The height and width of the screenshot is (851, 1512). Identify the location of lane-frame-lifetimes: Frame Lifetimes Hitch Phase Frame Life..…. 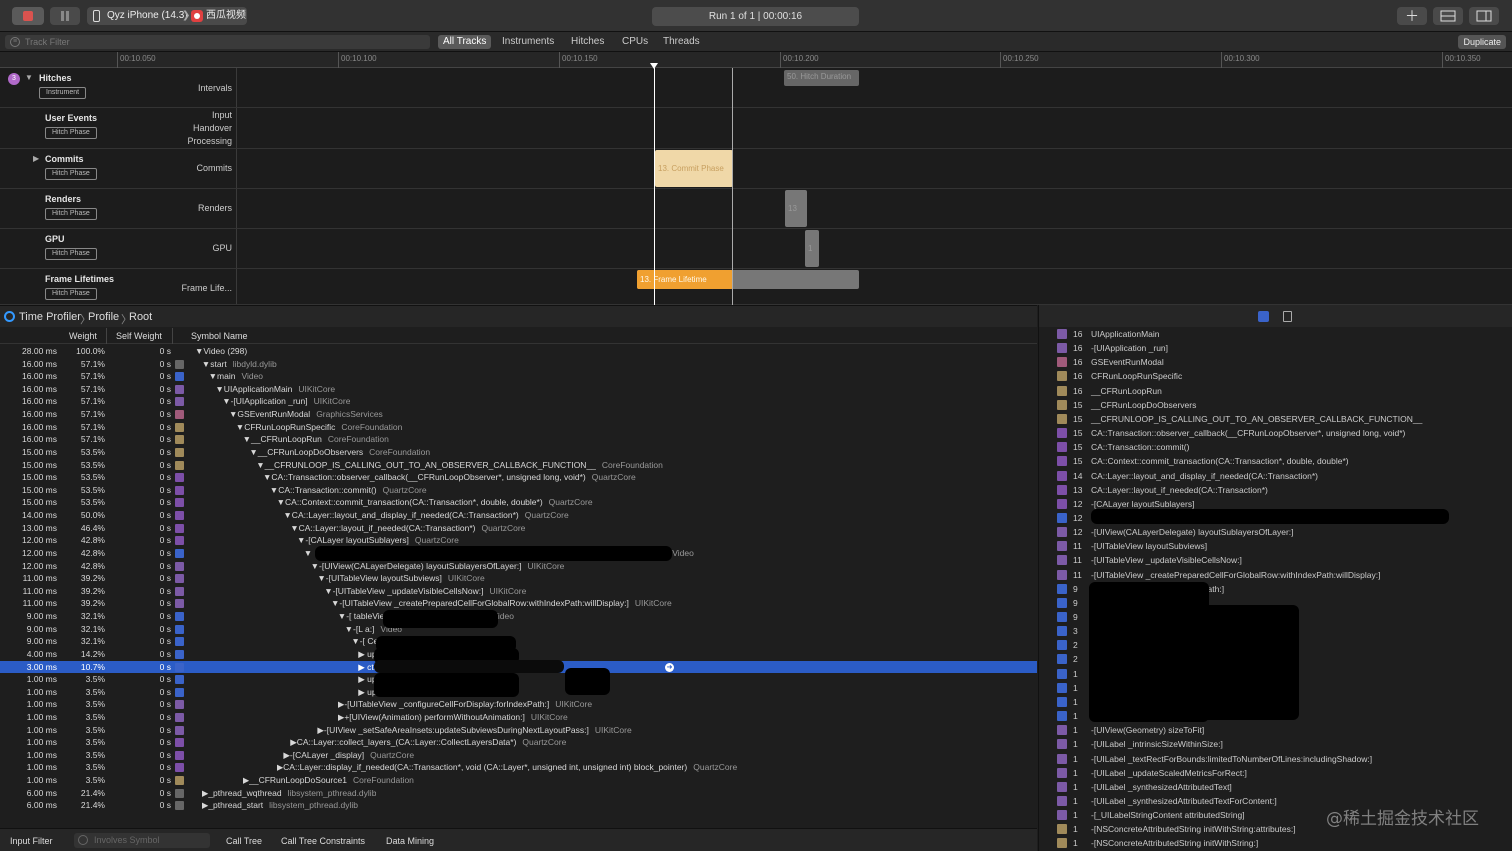
(756, 287).